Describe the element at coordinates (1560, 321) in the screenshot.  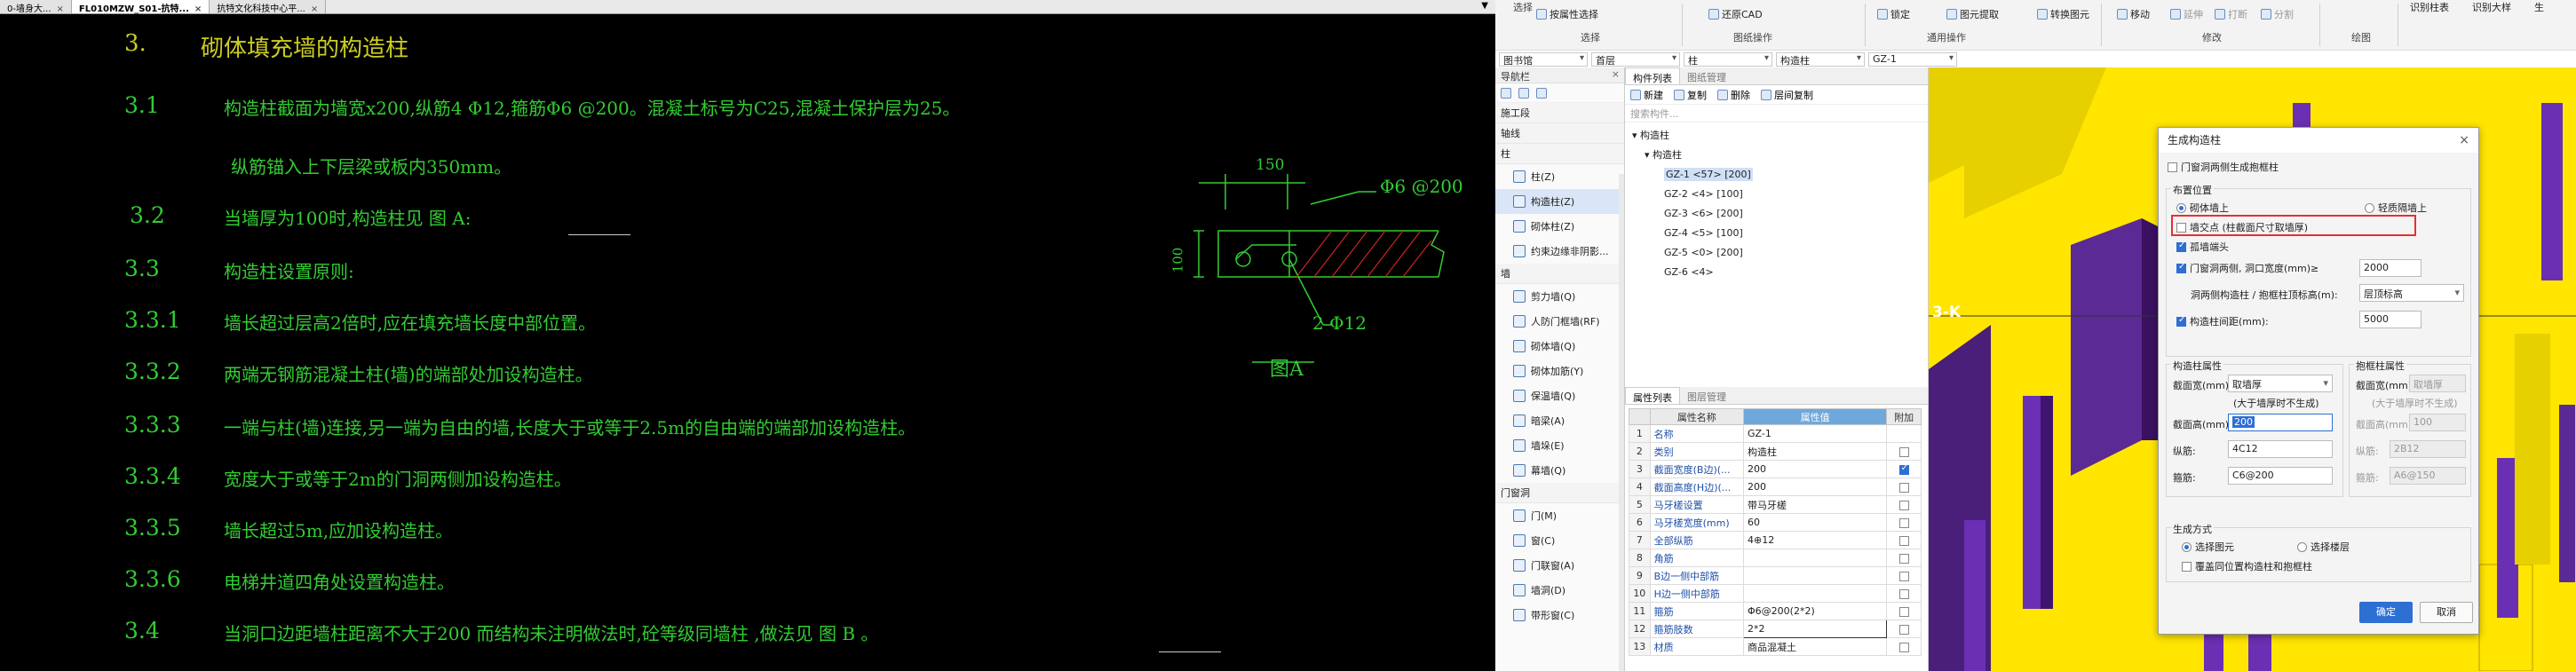
I see `nav-item: 人防门框墙(RF)` at that location.